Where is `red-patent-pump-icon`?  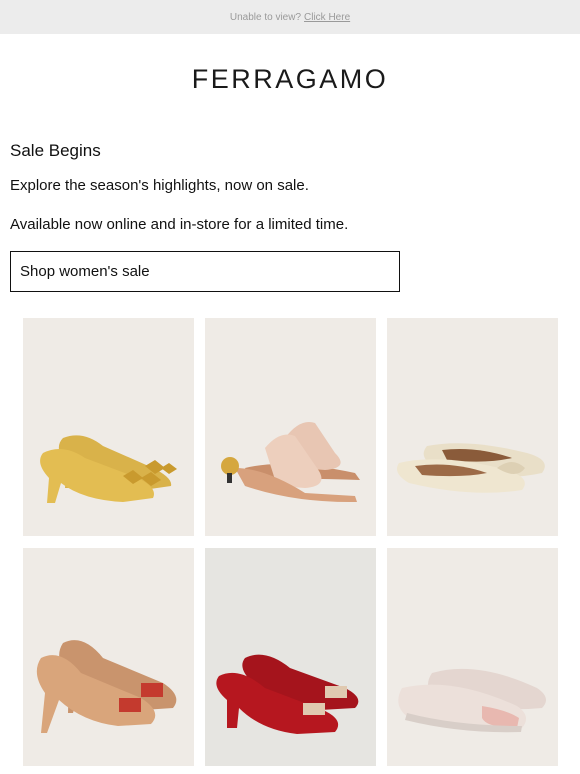 red-patent-pump-icon is located at coordinates (290, 657).